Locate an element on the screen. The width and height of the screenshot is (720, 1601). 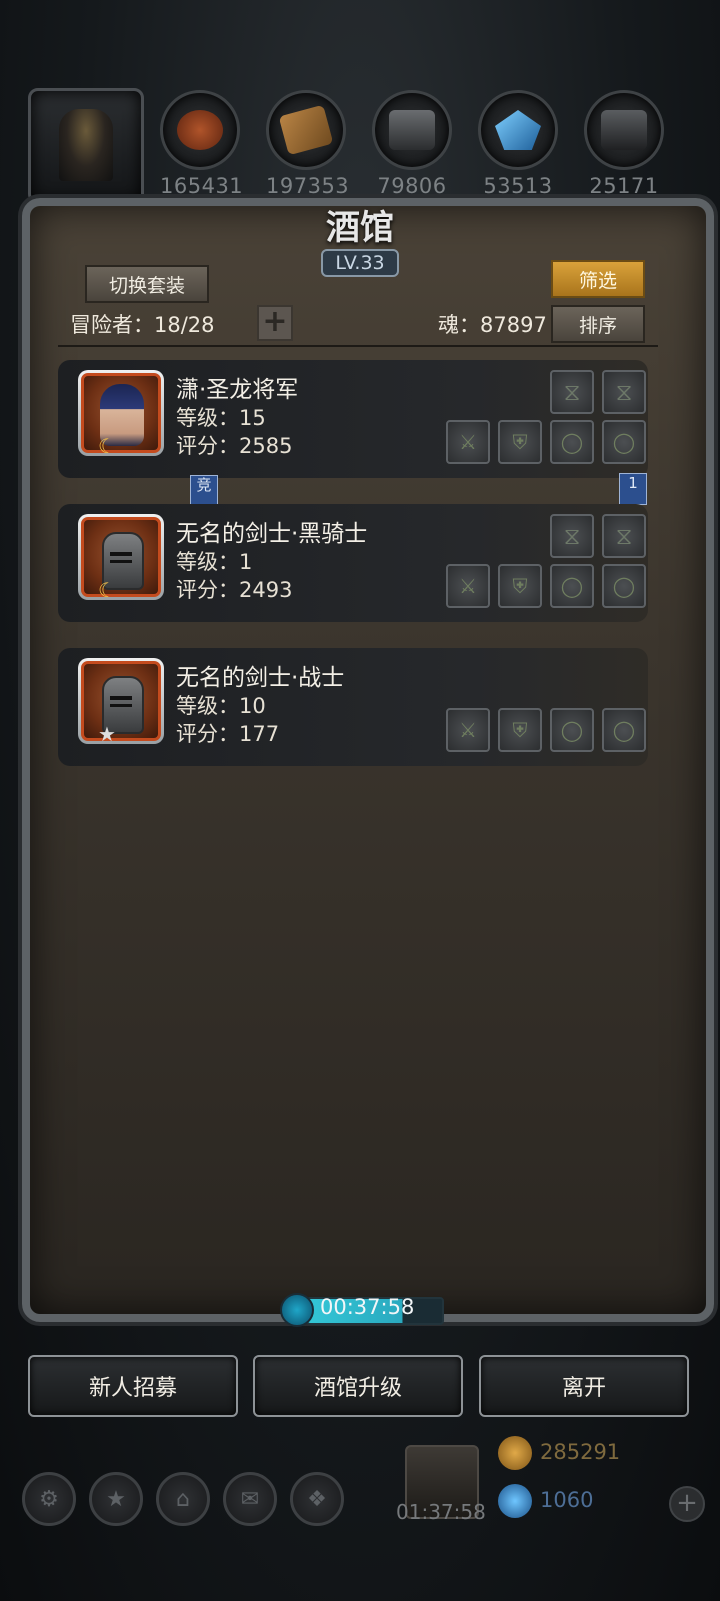
resource-iron: 25171 is located at coordinates (624, 144).